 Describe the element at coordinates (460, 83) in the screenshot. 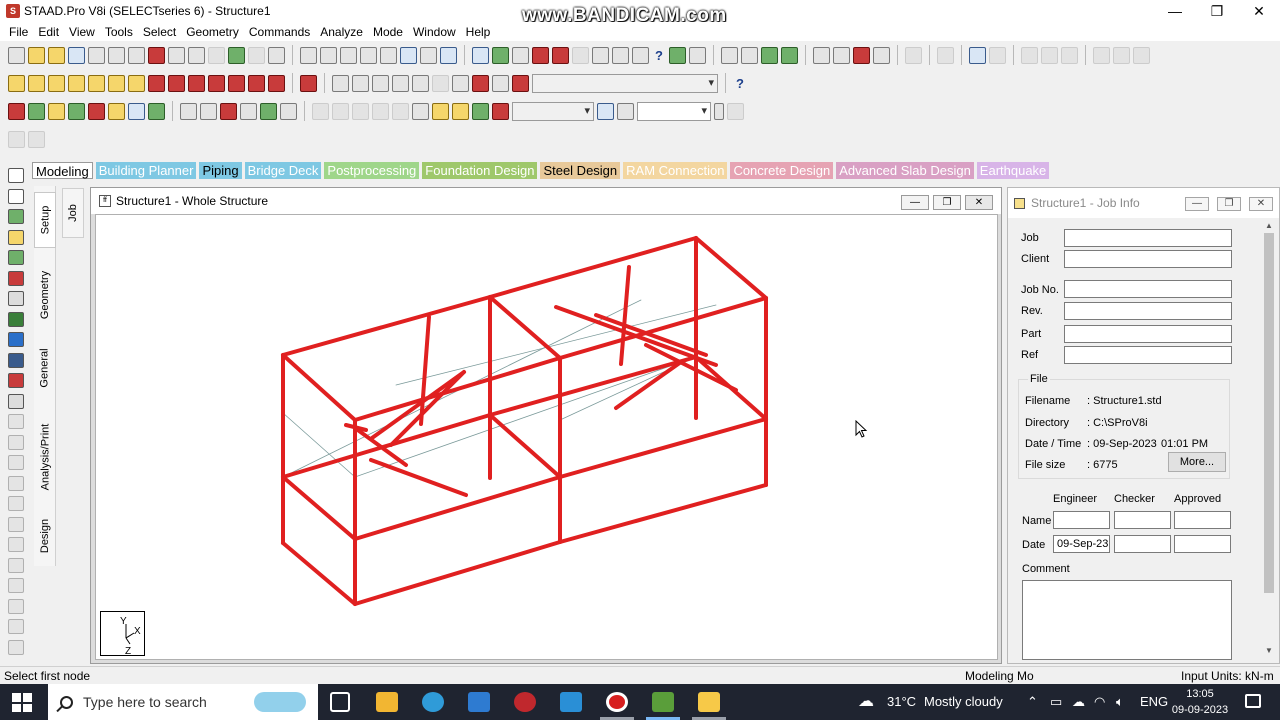

I see `zoom-pan-icon` at that location.